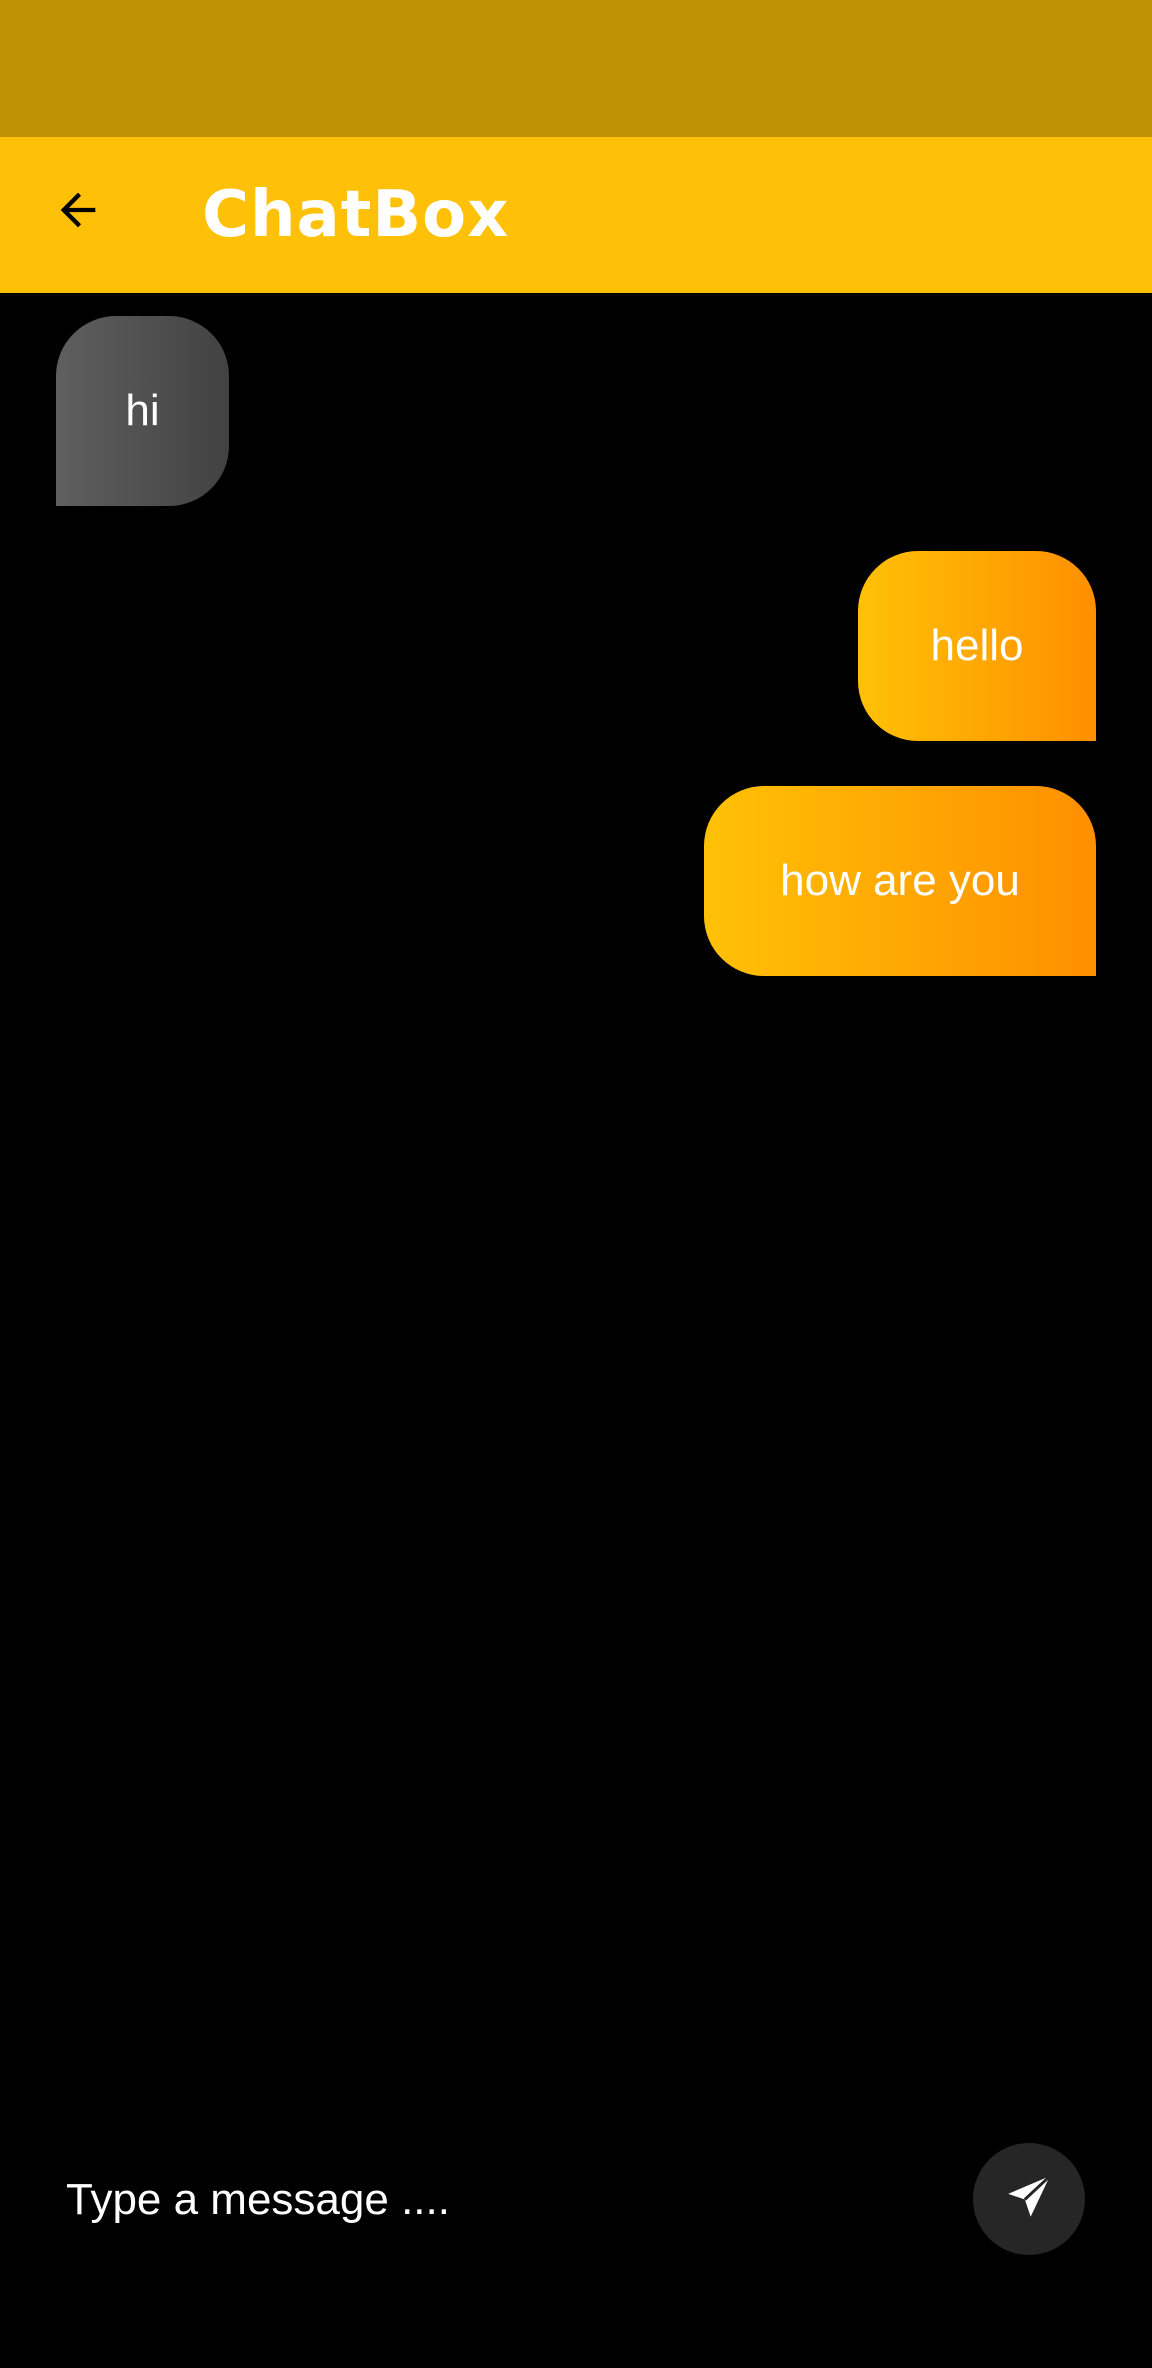 This screenshot has width=1152, height=2368. I want to click on send-button, so click(1029, 2199).